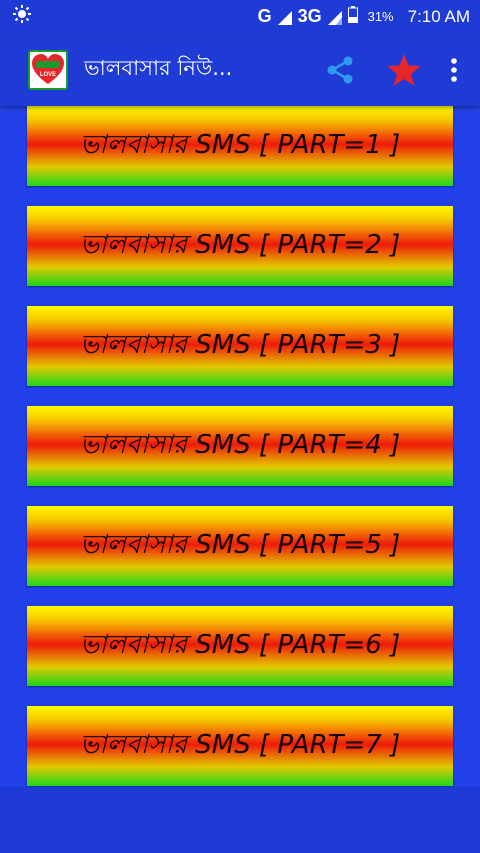 This screenshot has height=853, width=480. Describe the element at coordinates (284, 17) in the screenshot. I see `signal-icon` at that location.